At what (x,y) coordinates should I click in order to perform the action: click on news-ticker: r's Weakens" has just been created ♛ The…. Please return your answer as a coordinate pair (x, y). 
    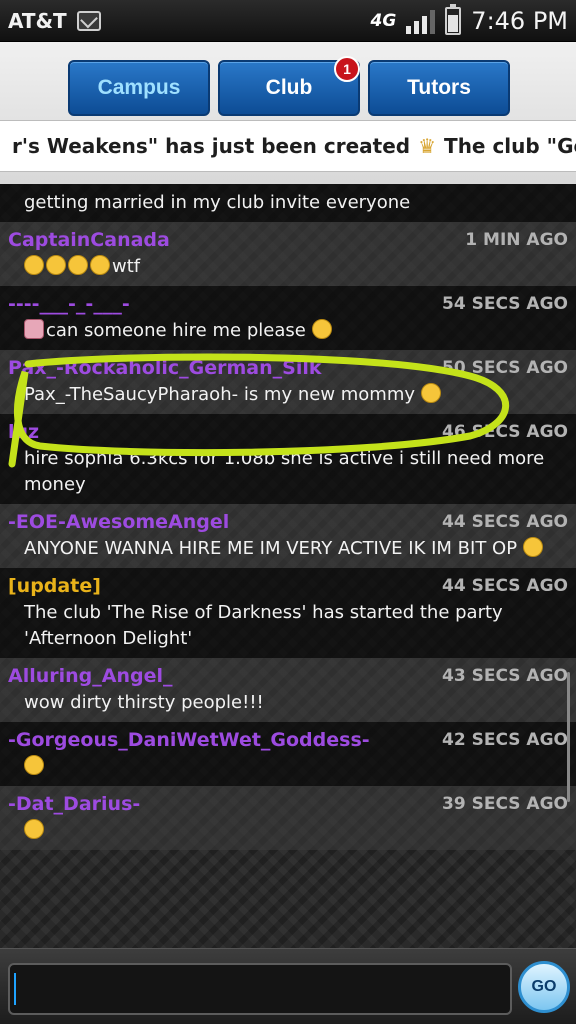
    Looking at the image, I should click on (288, 146).